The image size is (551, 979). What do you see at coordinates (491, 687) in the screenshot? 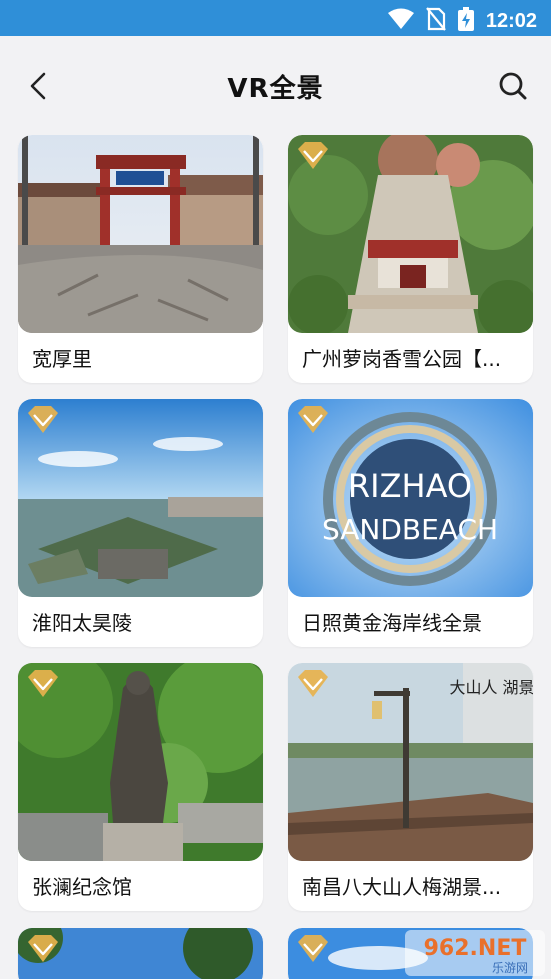
I see `image-text: 大山人 湖景区` at bounding box center [491, 687].